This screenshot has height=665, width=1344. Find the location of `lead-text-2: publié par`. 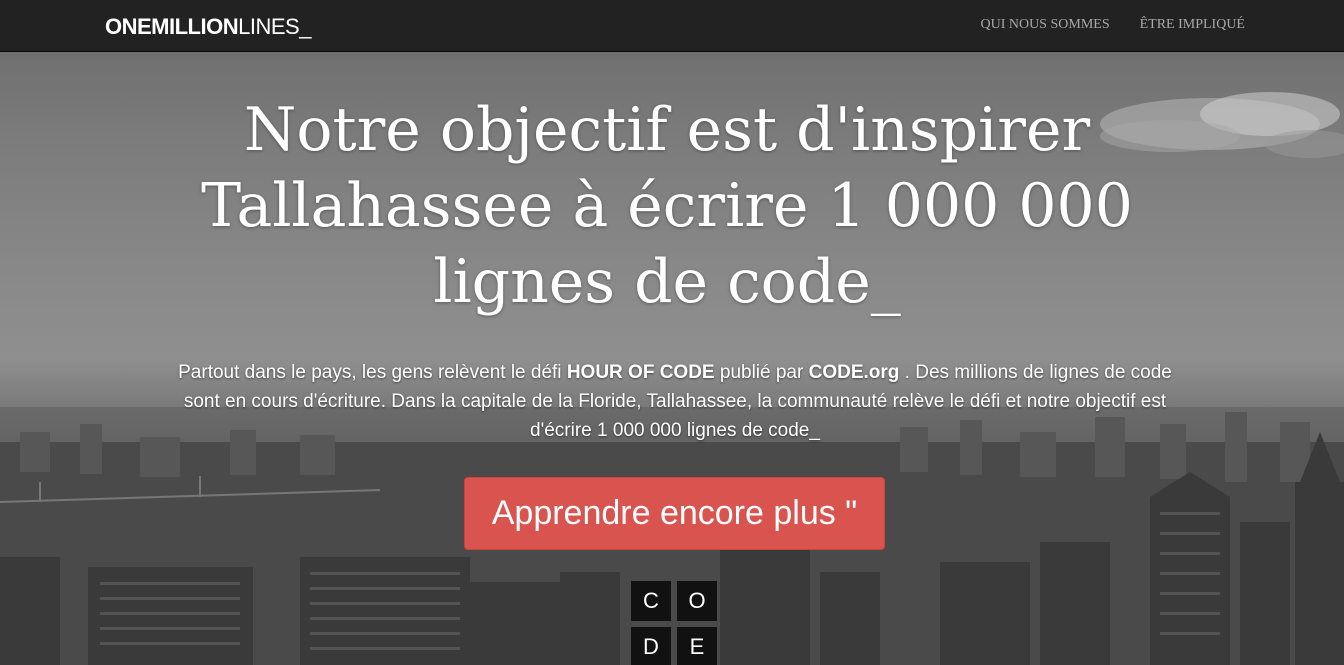

lead-text-2: publié par is located at coordinates (761, 372).